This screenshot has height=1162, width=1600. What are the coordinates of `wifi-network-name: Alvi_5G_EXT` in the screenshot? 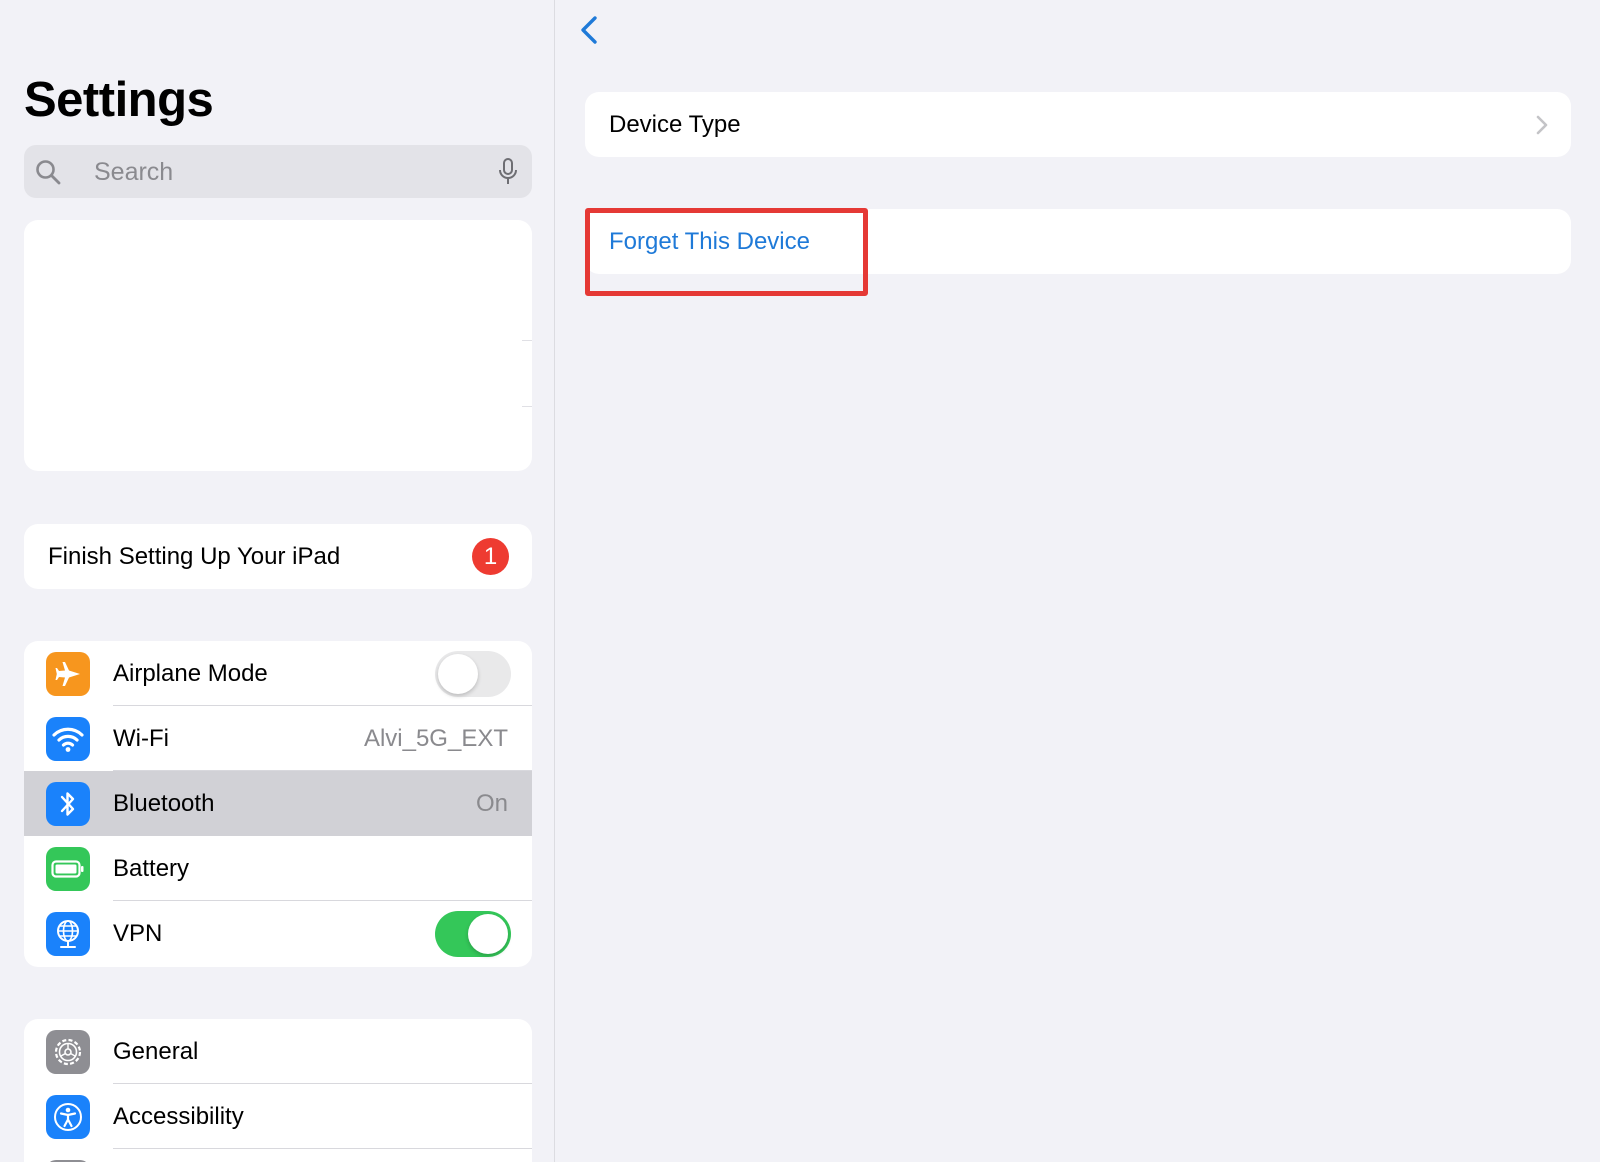 It's located at (435, 738).